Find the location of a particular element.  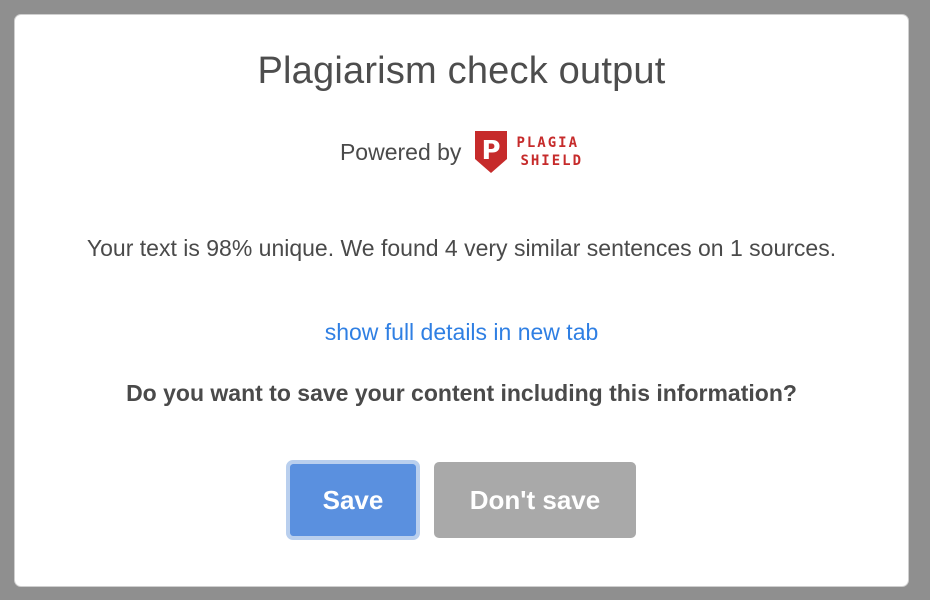

powered-by-row: Powered by P PLAGIA SHIELD is located at coordinates (461, 152).